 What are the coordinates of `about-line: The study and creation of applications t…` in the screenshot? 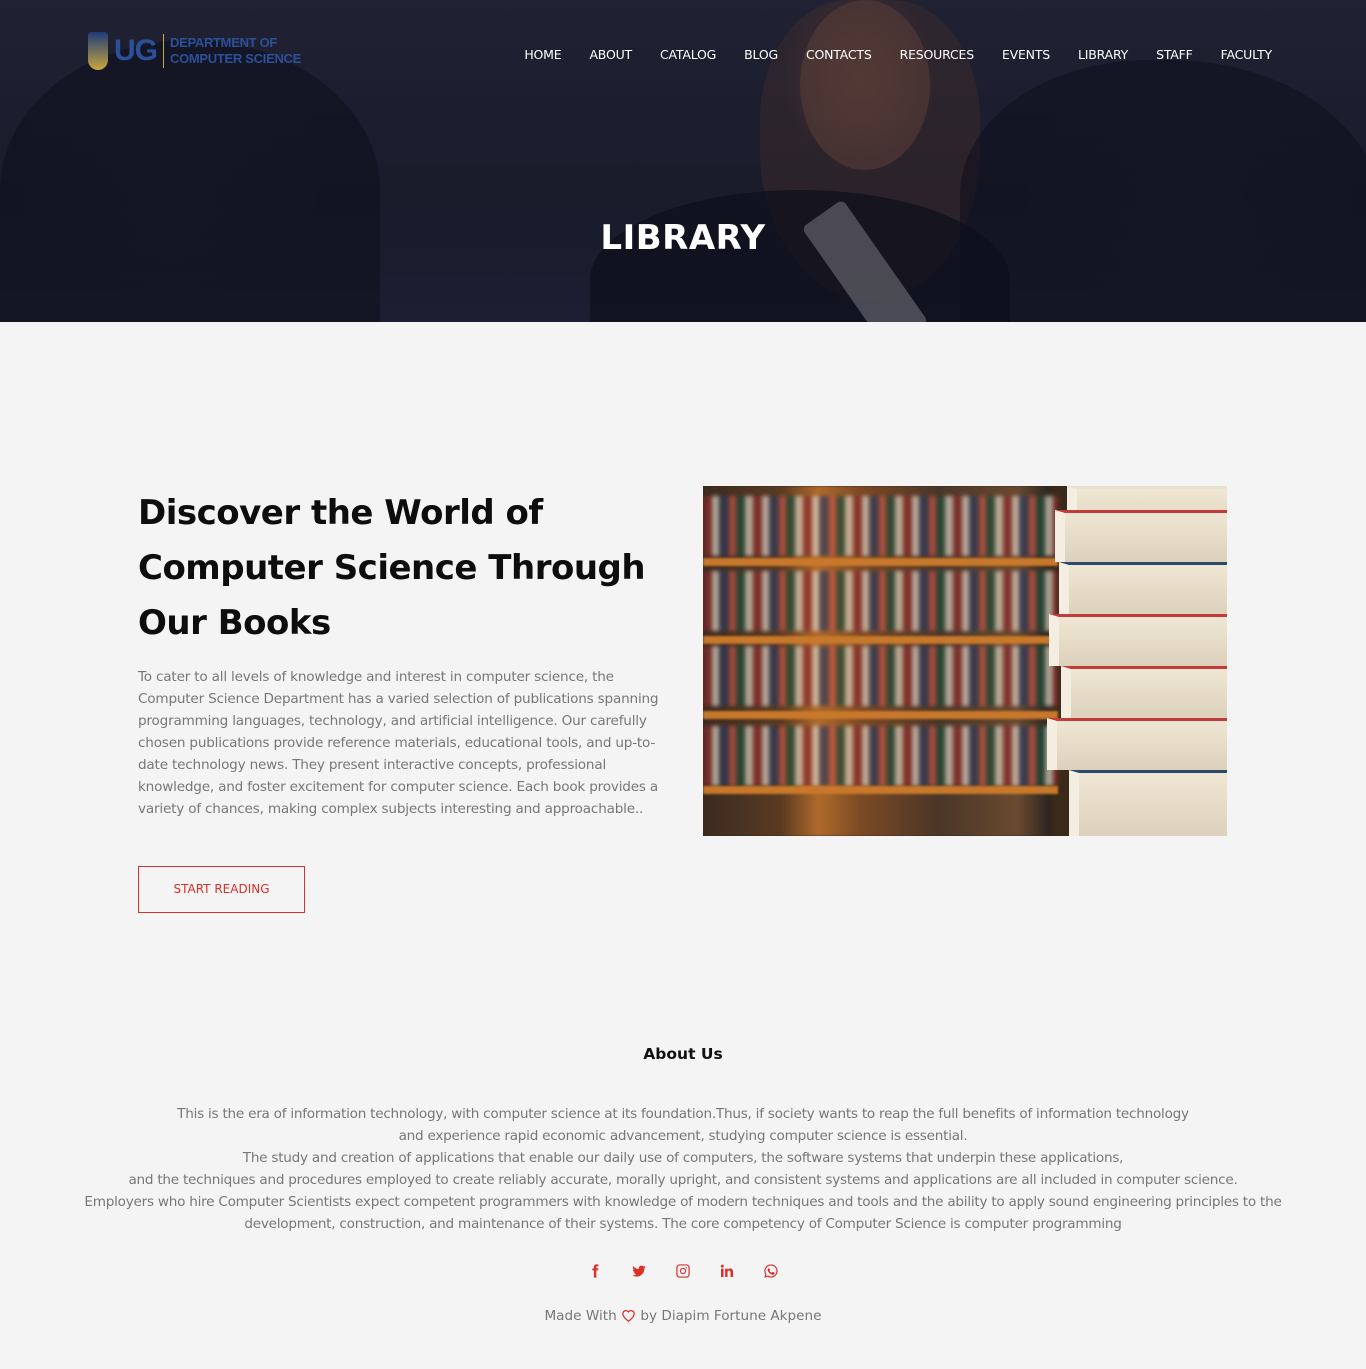 It's located at (683, 1158).